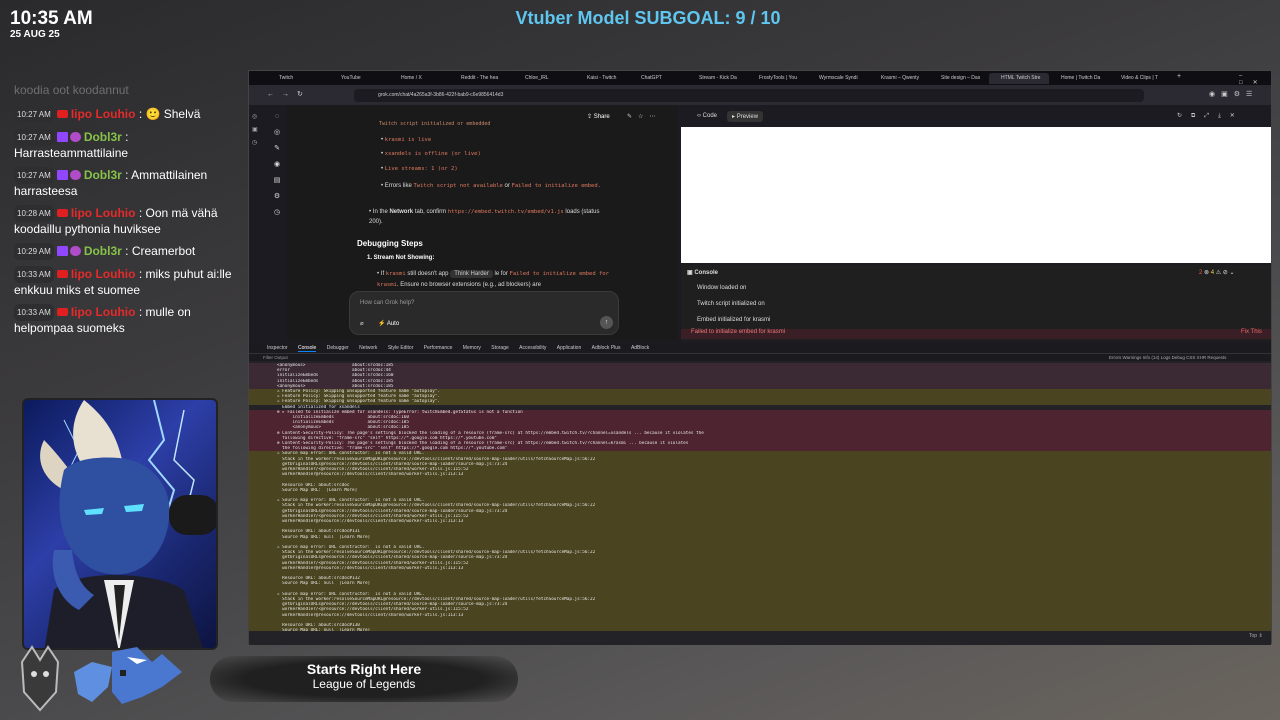 The width and height of the screenshot is (1280, 720). Describe the element at coordinates (338, 348) in the screenshot. I see `devtools-tab-debugger: Debugger` at that location.